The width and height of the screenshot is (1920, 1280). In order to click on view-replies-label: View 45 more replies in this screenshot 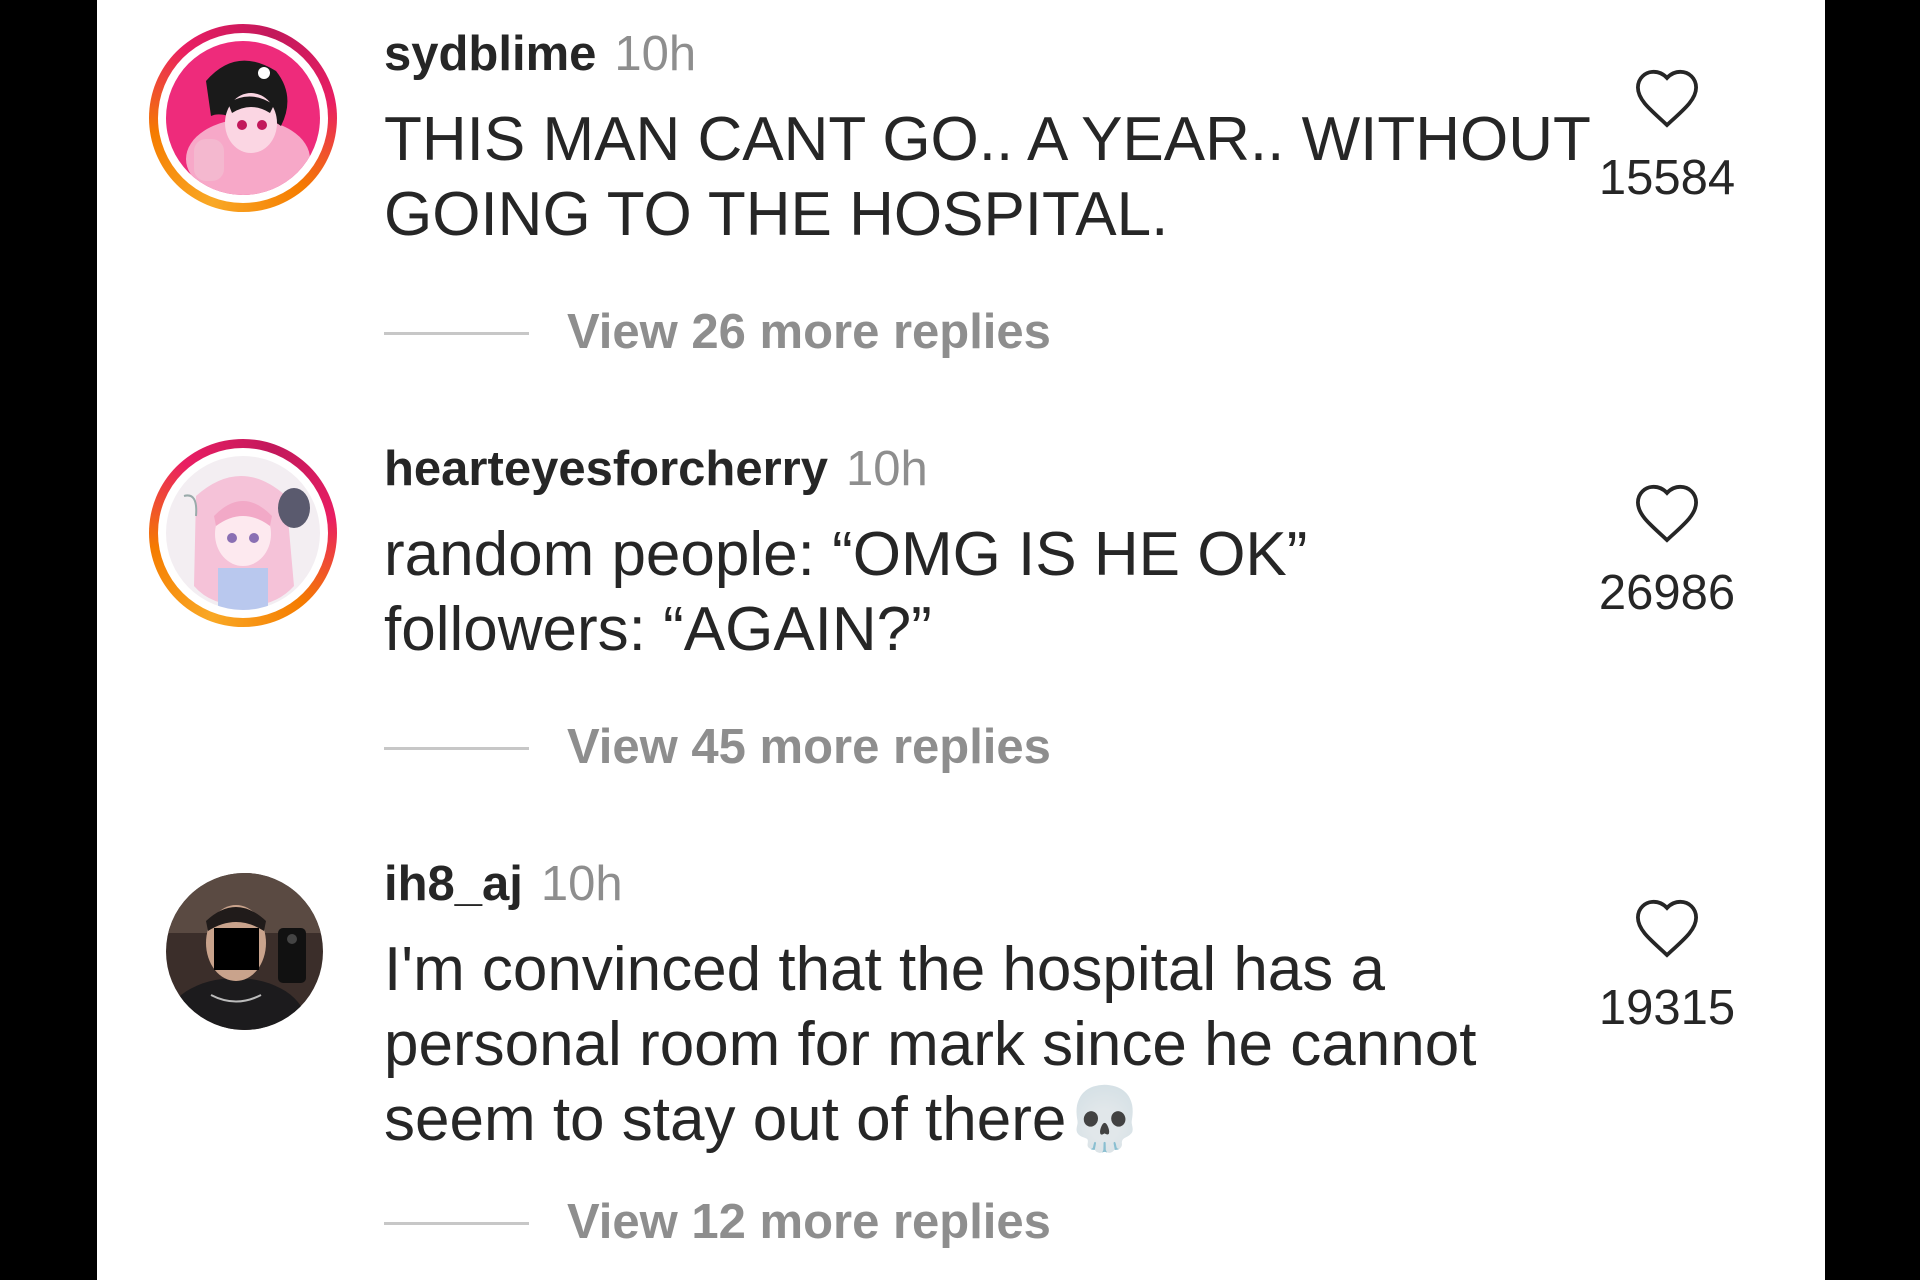, I will do `click(809, 747)`.